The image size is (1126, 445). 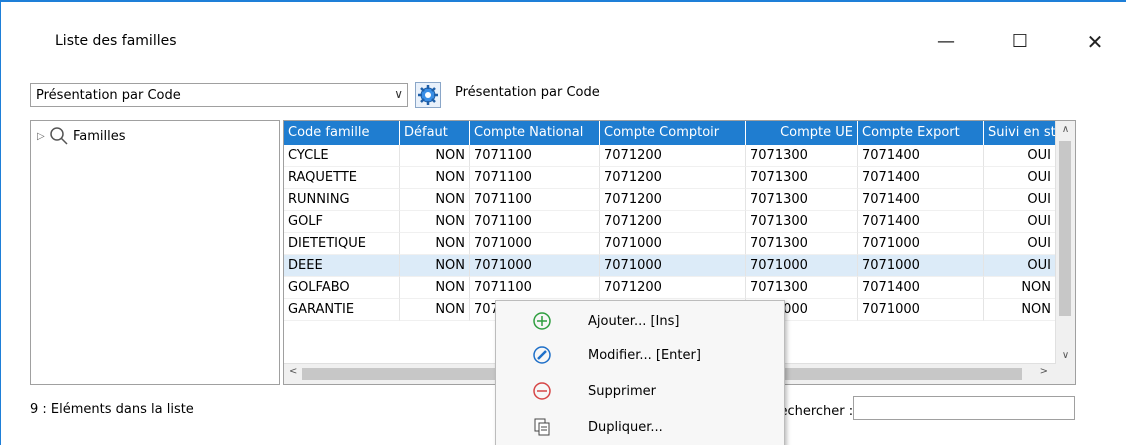 I want to click on cell-suivi: NON, so click(x=1020, y=288).